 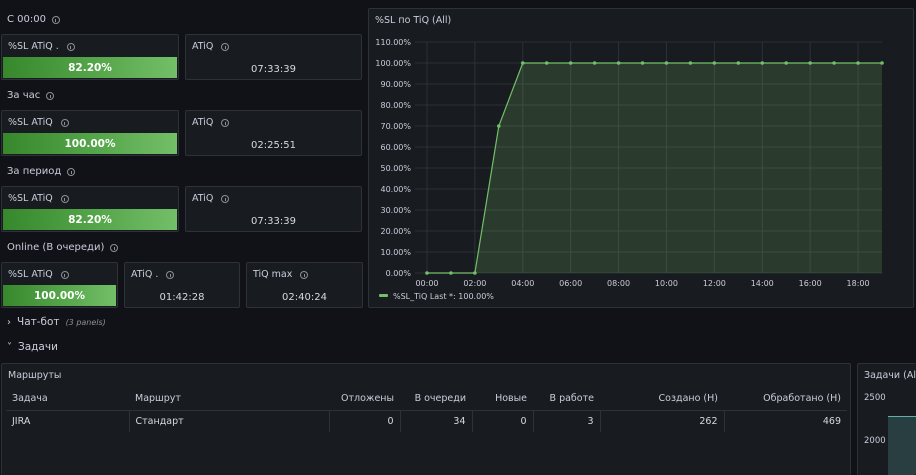 What do you see at coordinates (399, 273) in the screenshot?
I see `y-tick-label: 0.00%` at bounding box center [399, 273].